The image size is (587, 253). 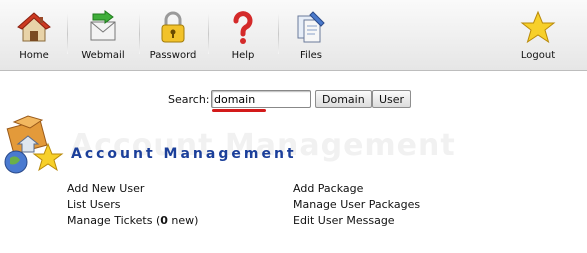 I want to click on ticket-count: 0, so click(x=164, y=220).